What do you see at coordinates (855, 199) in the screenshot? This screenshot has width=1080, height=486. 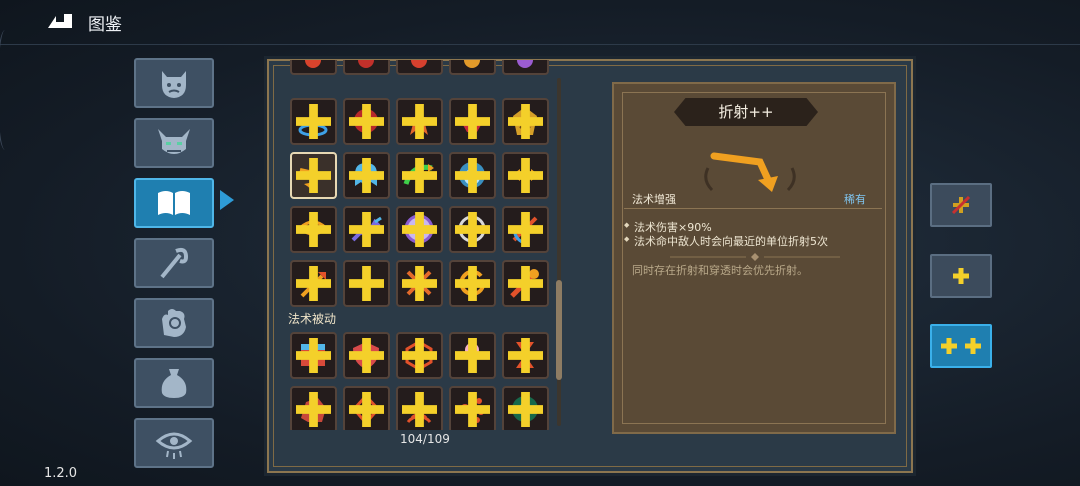 I see `card-rarity: 稀有` at bounding box center [855, 199].